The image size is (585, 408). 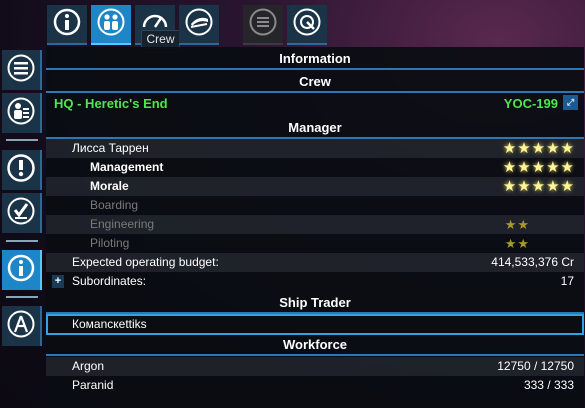 I want to click on skill-label: Engineering, so click(x=122, y=224).